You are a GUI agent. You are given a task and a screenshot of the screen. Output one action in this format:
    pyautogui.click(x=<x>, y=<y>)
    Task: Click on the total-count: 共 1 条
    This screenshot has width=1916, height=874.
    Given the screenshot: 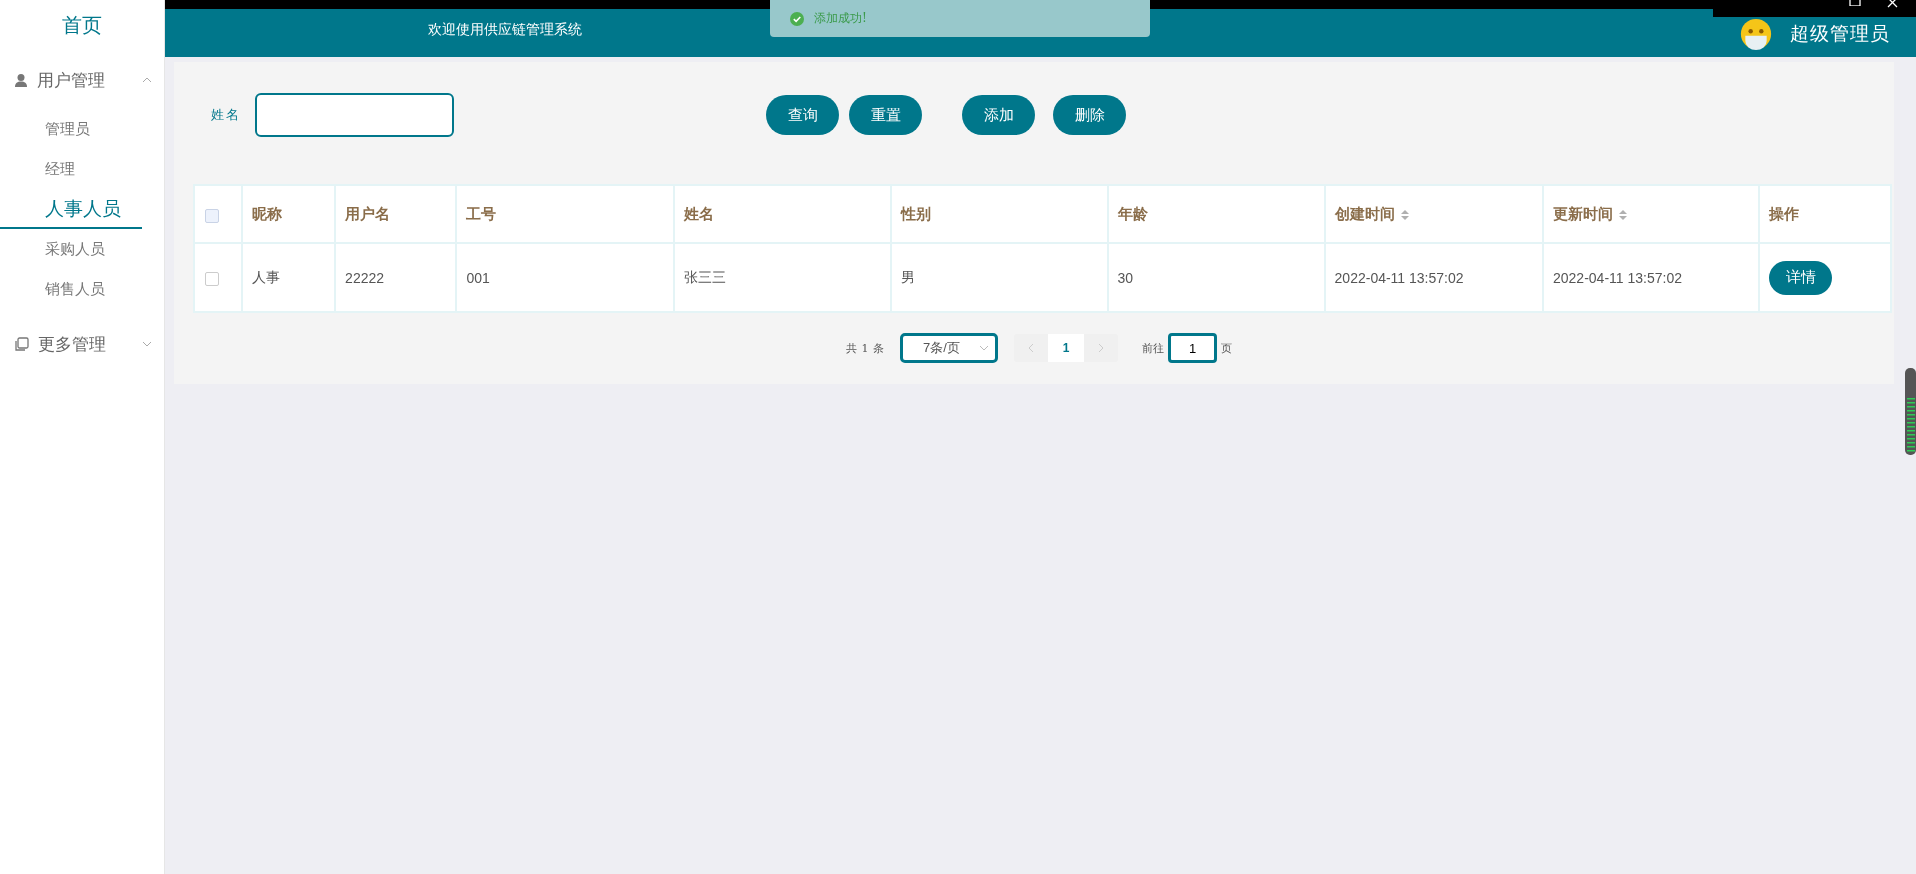 What is the action you would take?
    pyautogui.click(x=865, y=348)
    